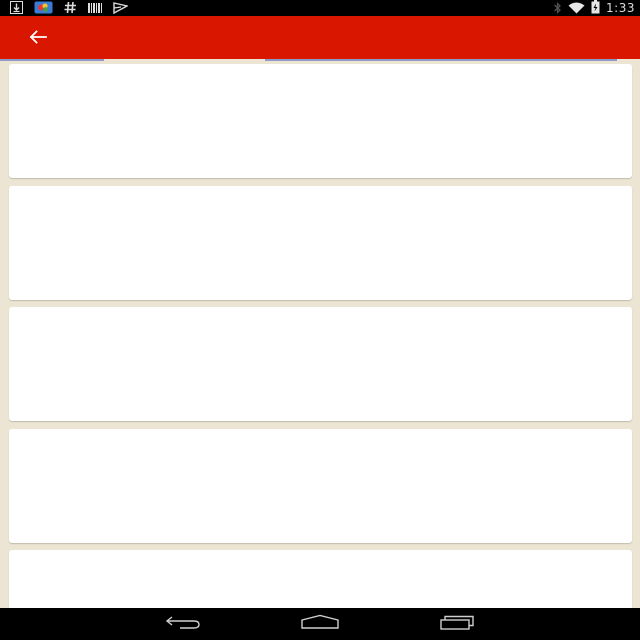  I want to click on nav-home-button, so click(320, 624).